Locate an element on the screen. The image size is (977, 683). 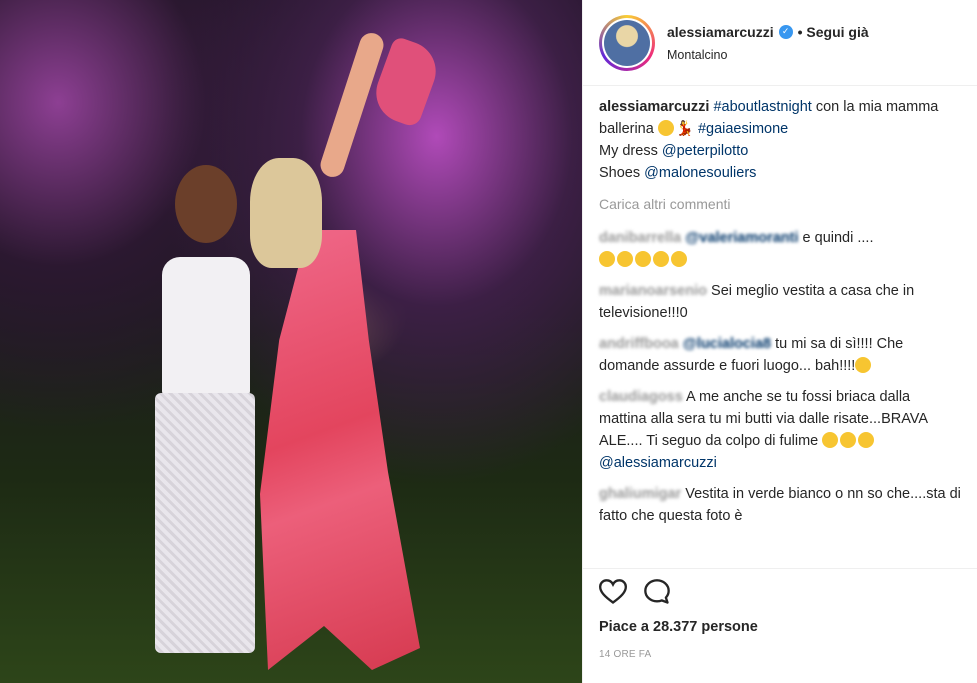
follow-status-button: • Segui già is located at coordinates (833, 32).